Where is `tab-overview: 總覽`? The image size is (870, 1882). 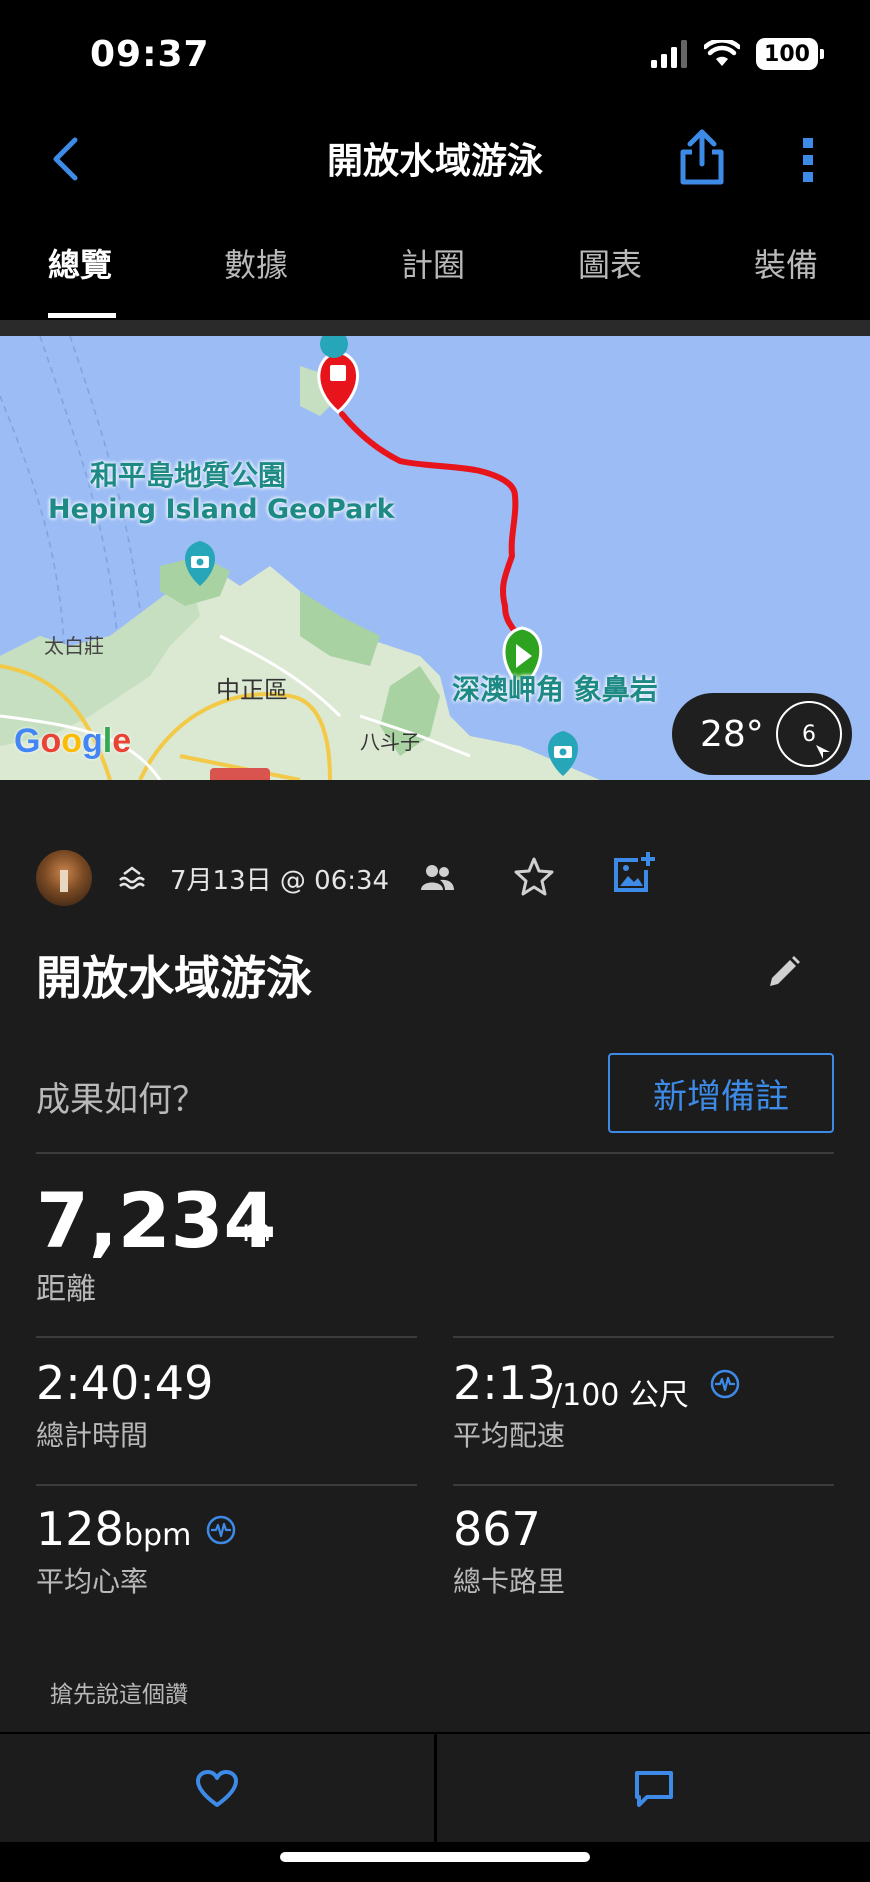
tab-overview: 總覽 is located at coordinates (80, 263).